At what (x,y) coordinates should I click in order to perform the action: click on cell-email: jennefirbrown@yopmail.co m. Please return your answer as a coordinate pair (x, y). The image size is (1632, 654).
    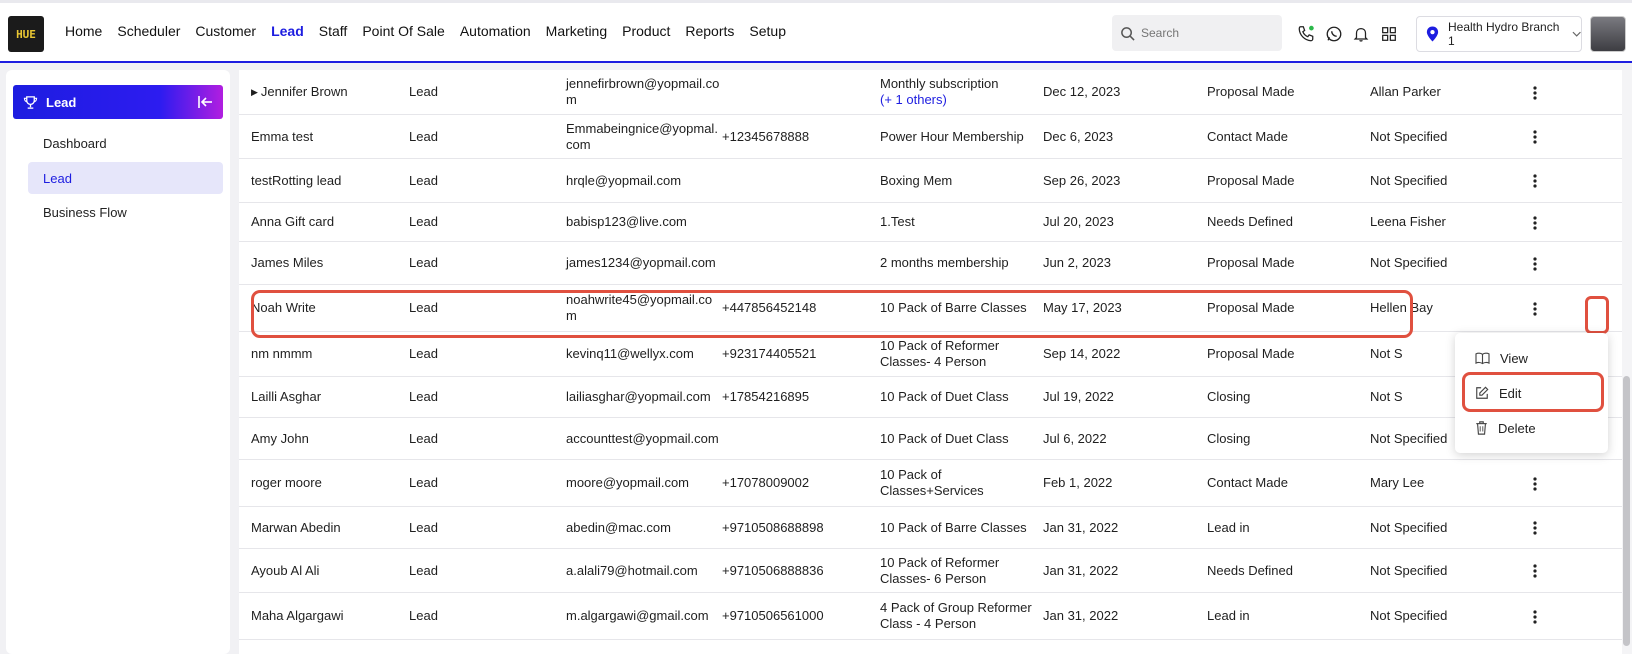
    Looking at the image, I should click on (642, 92).